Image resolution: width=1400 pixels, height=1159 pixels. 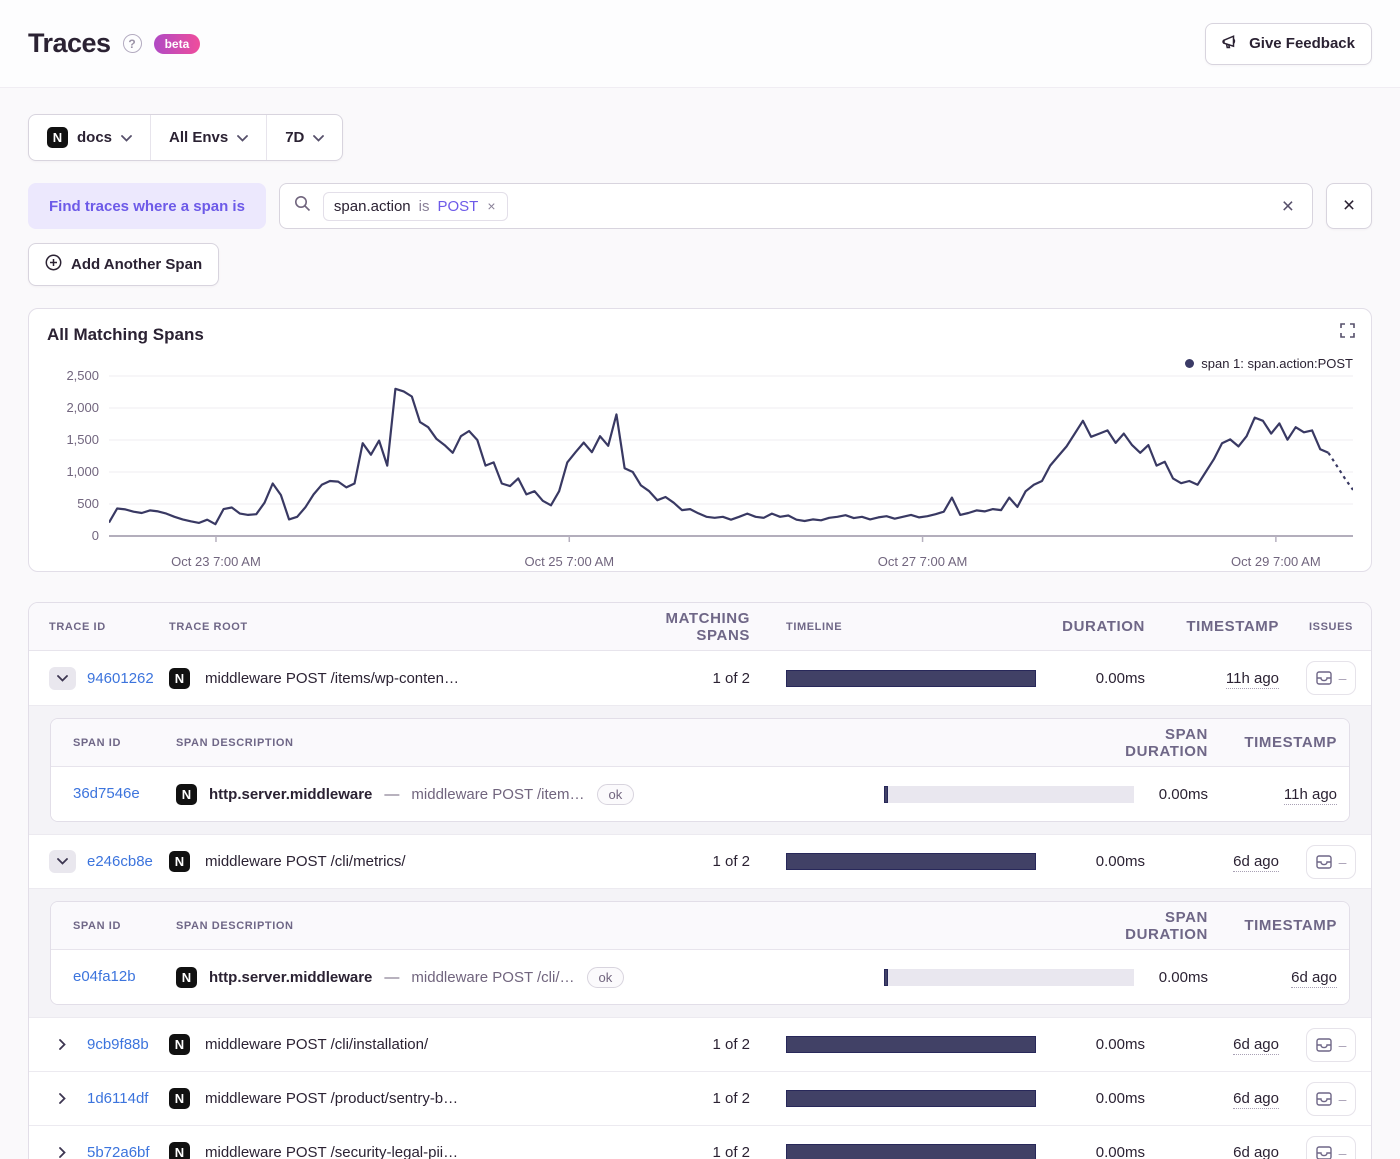 What do you see at coordinates (1232, 626) in the screenshot?
I see `col-timestamp: TIMESTAMP` at bounding box center [1232, 626].